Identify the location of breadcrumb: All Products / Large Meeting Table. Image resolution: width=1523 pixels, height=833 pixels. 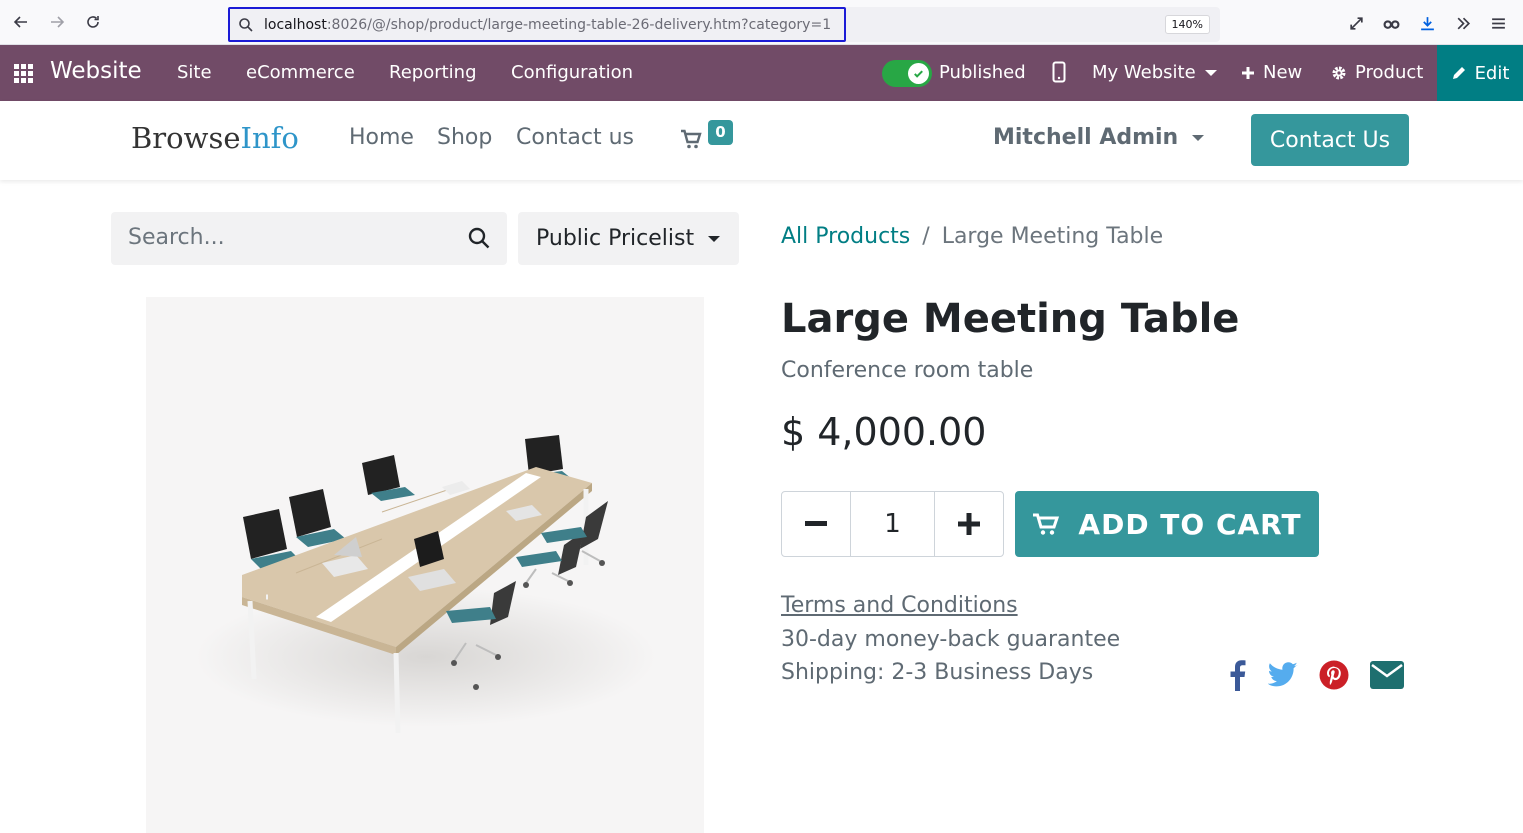
(972, 236).